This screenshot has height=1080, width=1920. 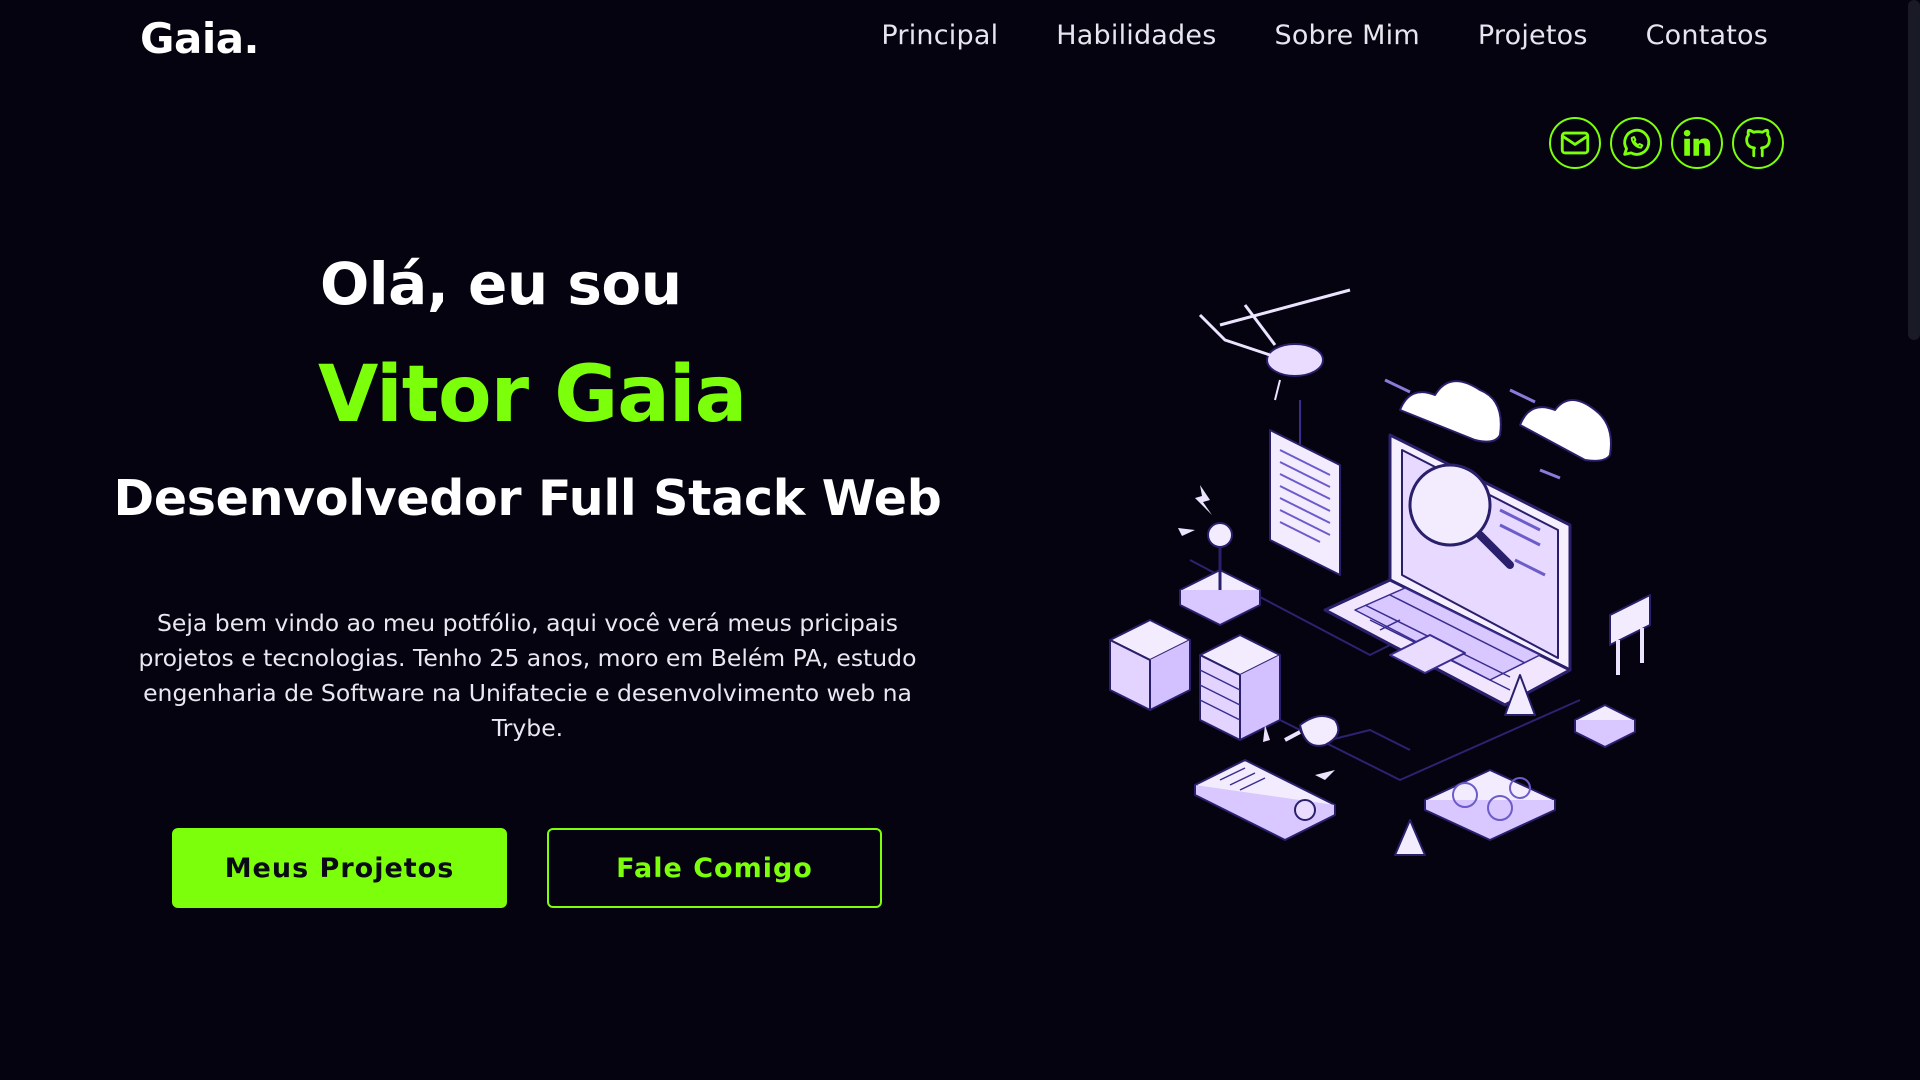 I want to click on hero-illustration, so click(x=1380, y=572).